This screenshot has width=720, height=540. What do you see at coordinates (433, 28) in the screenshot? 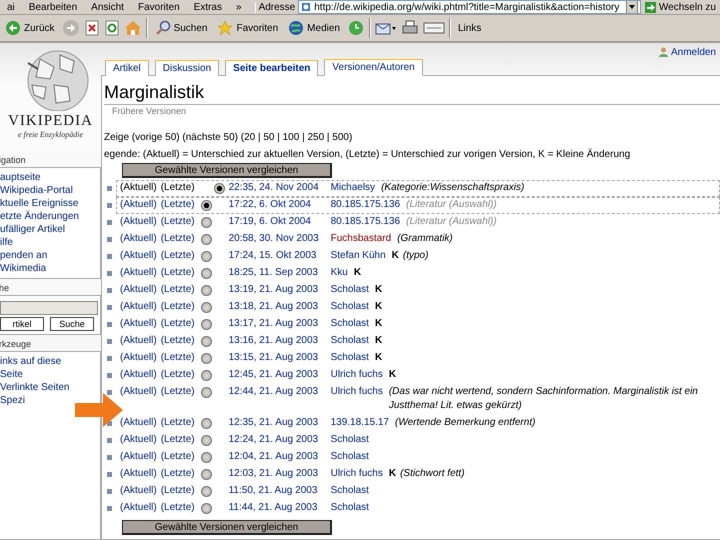
I see `edit-icon` at bounding box center [433, 28].